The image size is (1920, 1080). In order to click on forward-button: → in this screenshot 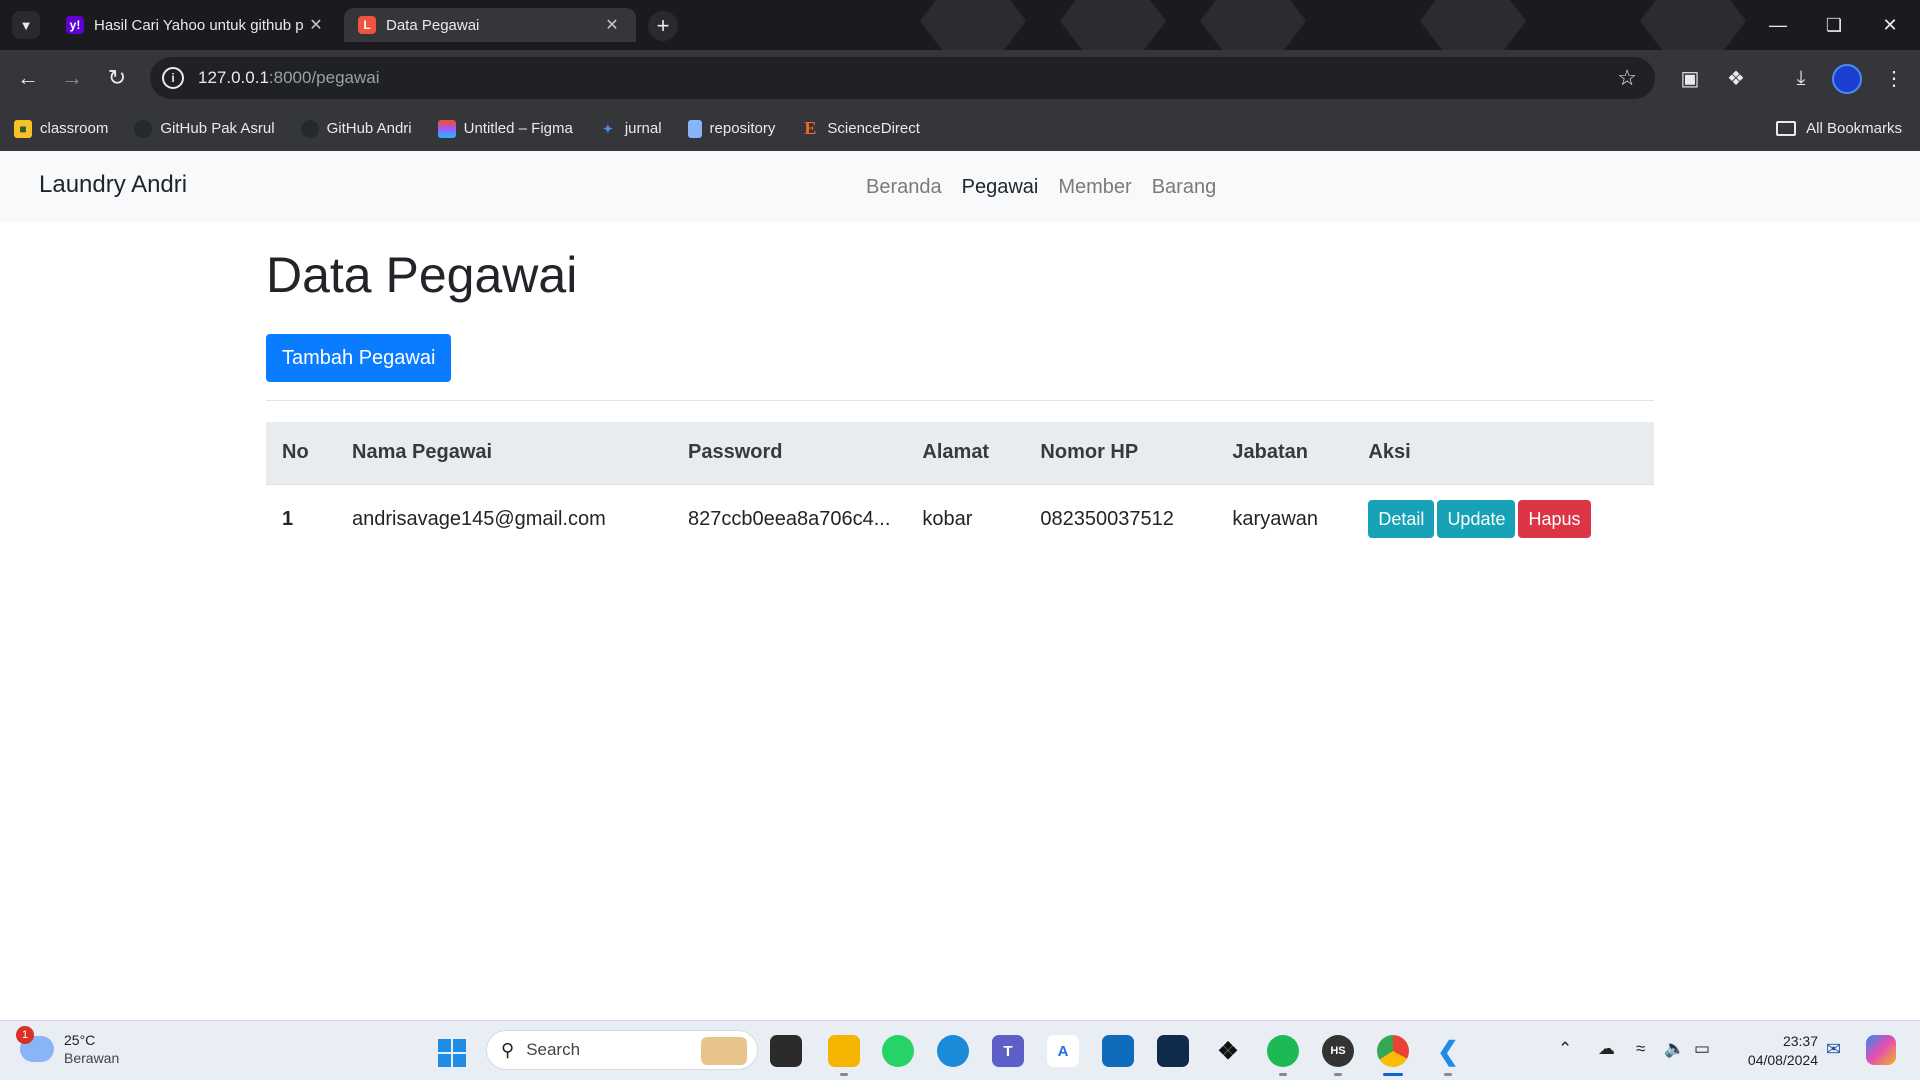, I will do `click(72, 78)`.